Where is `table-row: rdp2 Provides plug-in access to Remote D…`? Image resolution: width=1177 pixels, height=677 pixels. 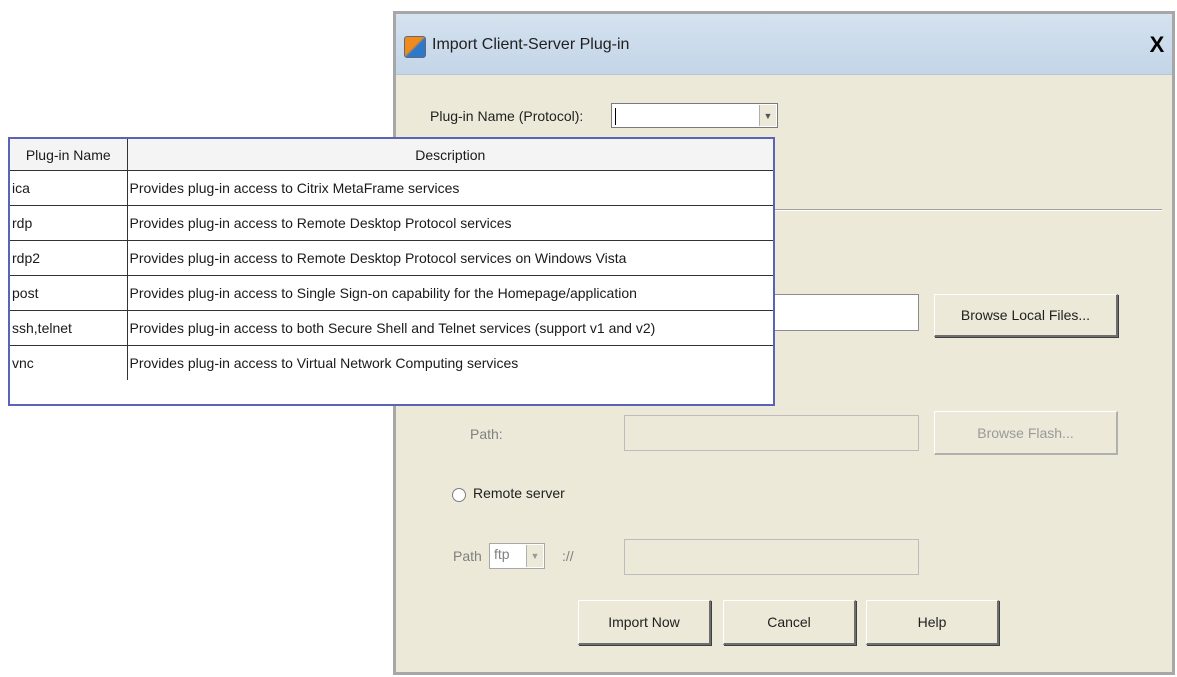
table-row: rdp2 Provides plug-in access to Remote D… is located at coordinates (391, 258).